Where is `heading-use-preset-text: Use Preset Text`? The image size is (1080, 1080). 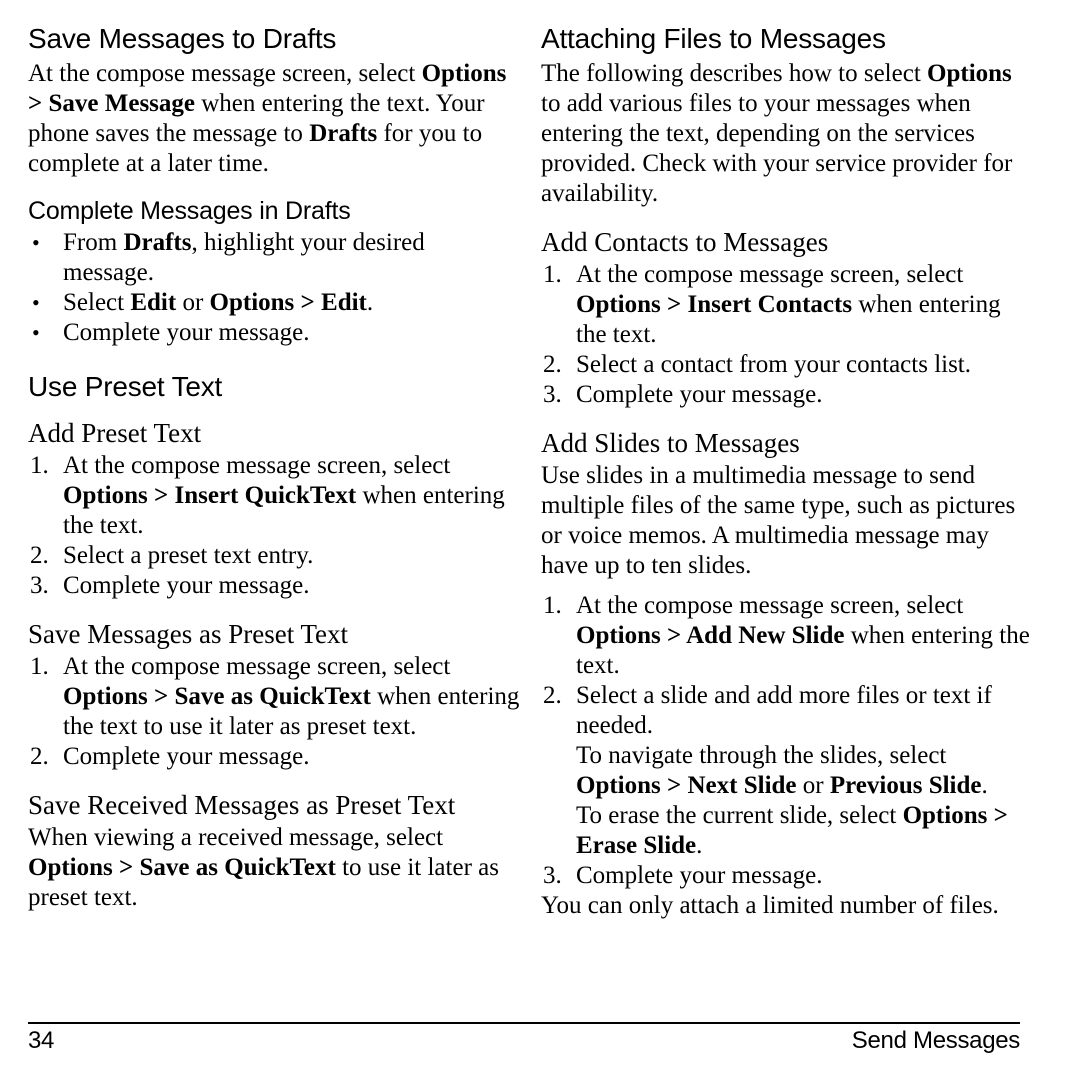
heading-use-preset-text: Use Preset Text is located at coordinates (125, 386).